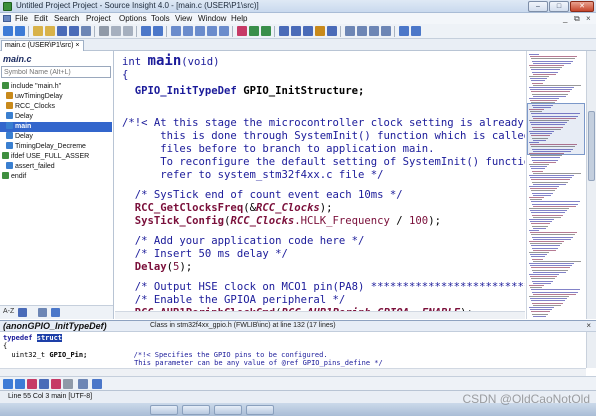  I want to click on jump-icon, so click(254, 31).